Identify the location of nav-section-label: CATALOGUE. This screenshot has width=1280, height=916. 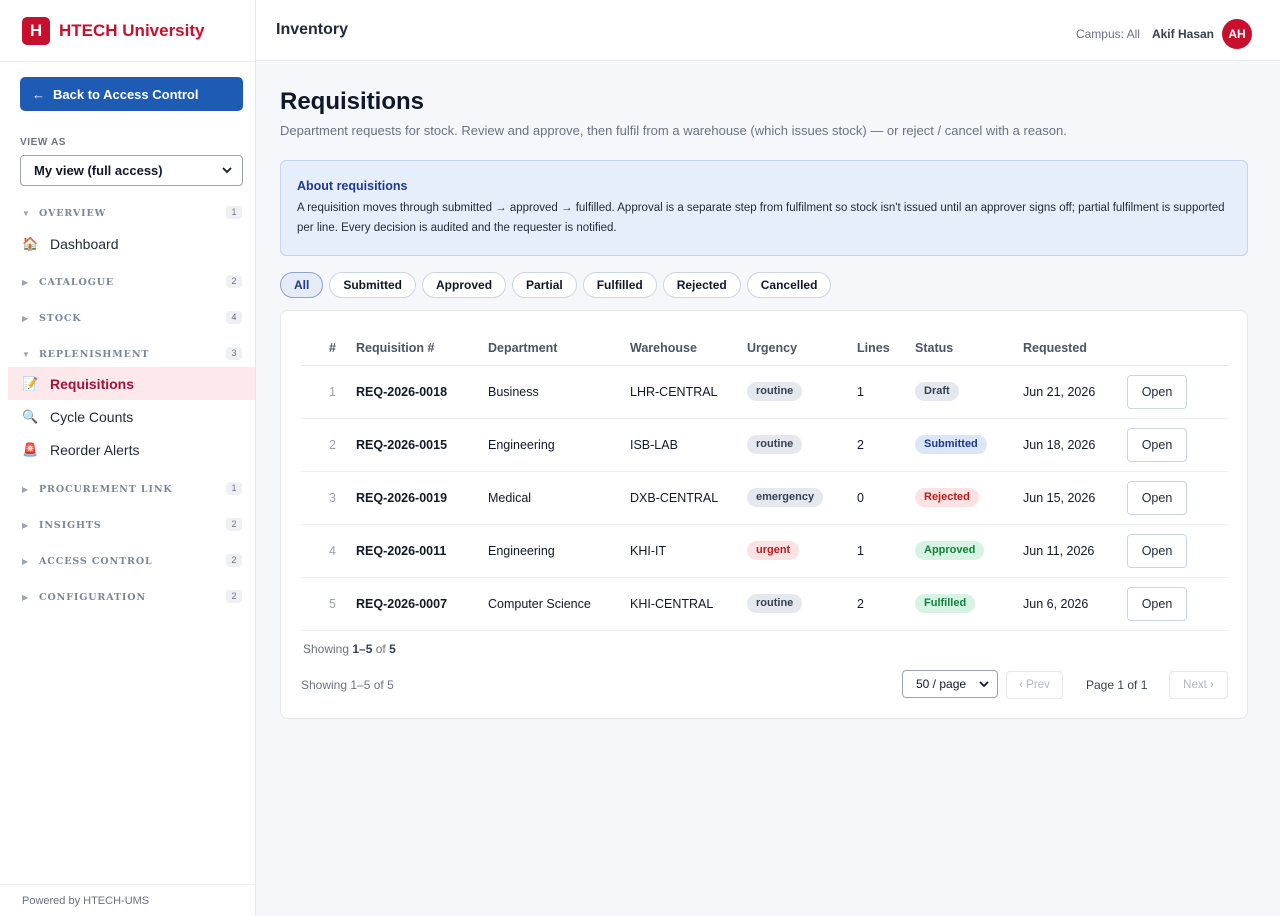
(77, 282).